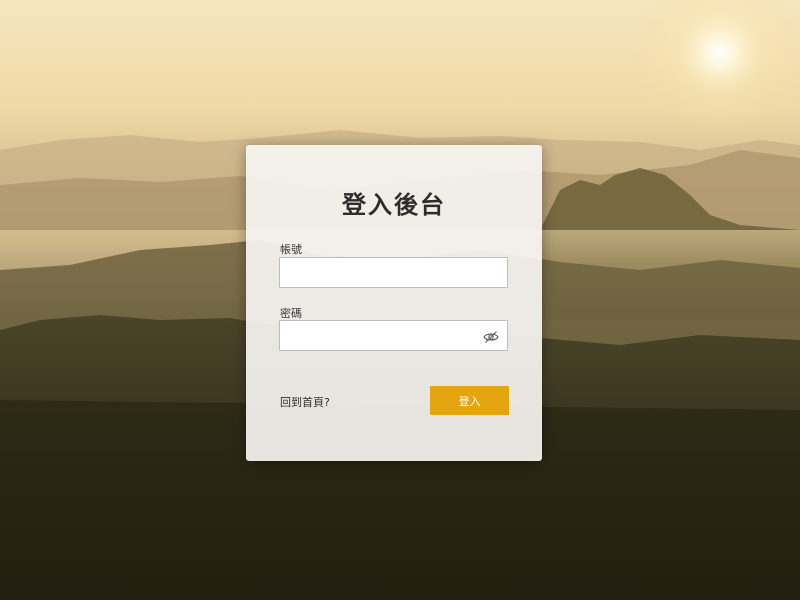  I want to click on password-field-wrapper, so click(393, 335).